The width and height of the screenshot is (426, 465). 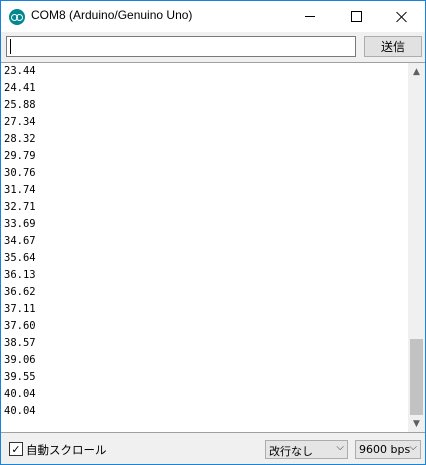 What do you see at coordinates (10, 46) in the screenshot?
I see `text-caret` at bounding box center [10, 46].